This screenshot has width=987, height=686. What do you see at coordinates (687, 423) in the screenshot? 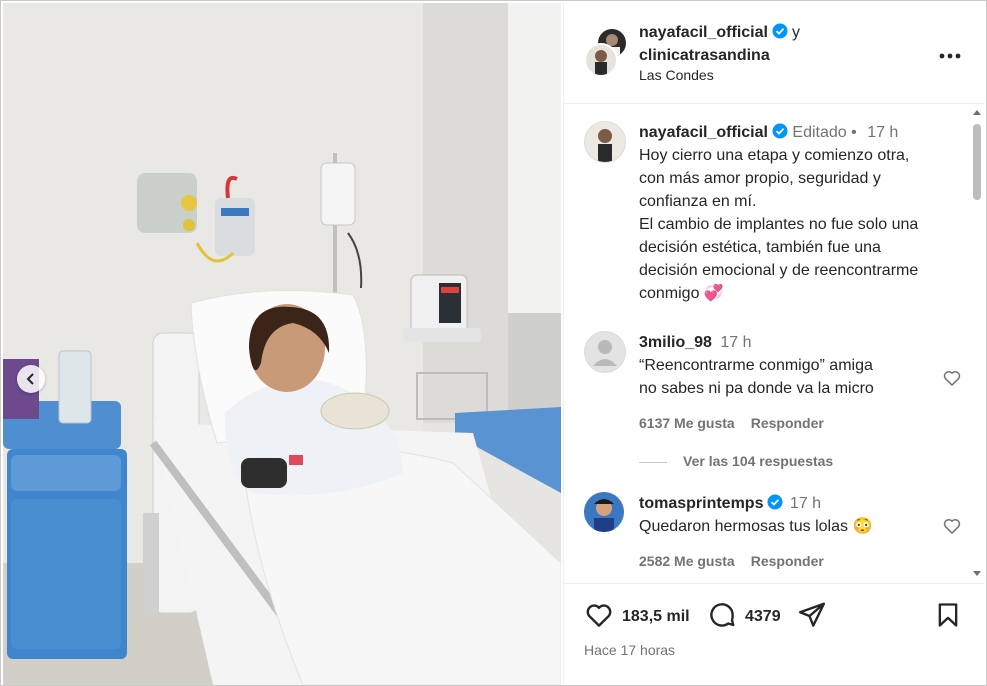
I see `comment-likes: 6137 Me gusta` at bounding box center [687, 423].